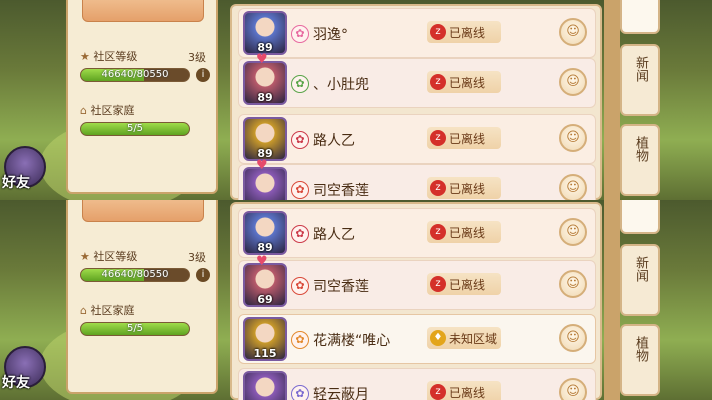 The width and height of the screenshot is (712, 400). What do you see at coordinates (265, 353) in the screenshot?
I see `avatar-level: 115` at bounding box center [265, 353].